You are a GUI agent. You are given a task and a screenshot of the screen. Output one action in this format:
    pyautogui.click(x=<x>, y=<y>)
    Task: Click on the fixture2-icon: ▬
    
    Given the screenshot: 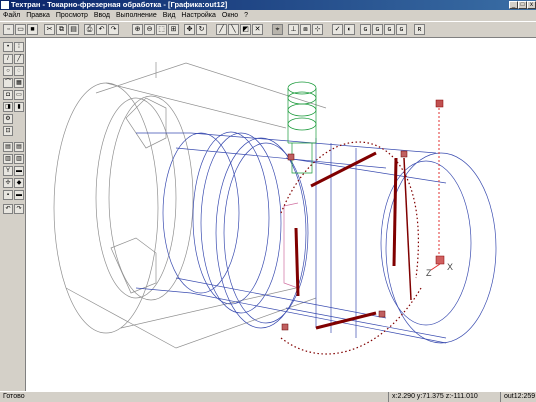 What is the action you would take?
    pyautogui.click(x=19, y=171)
    